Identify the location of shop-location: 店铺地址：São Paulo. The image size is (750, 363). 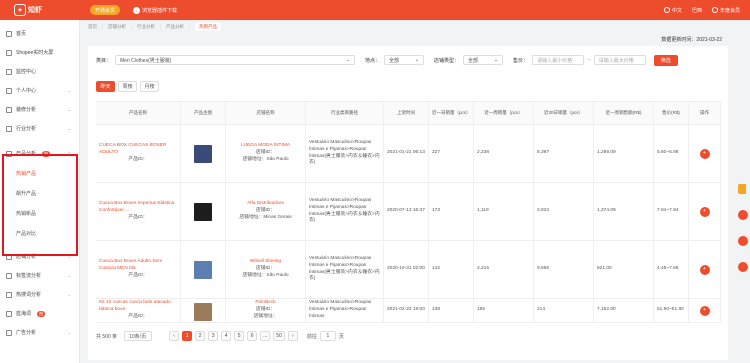
(265, 159).